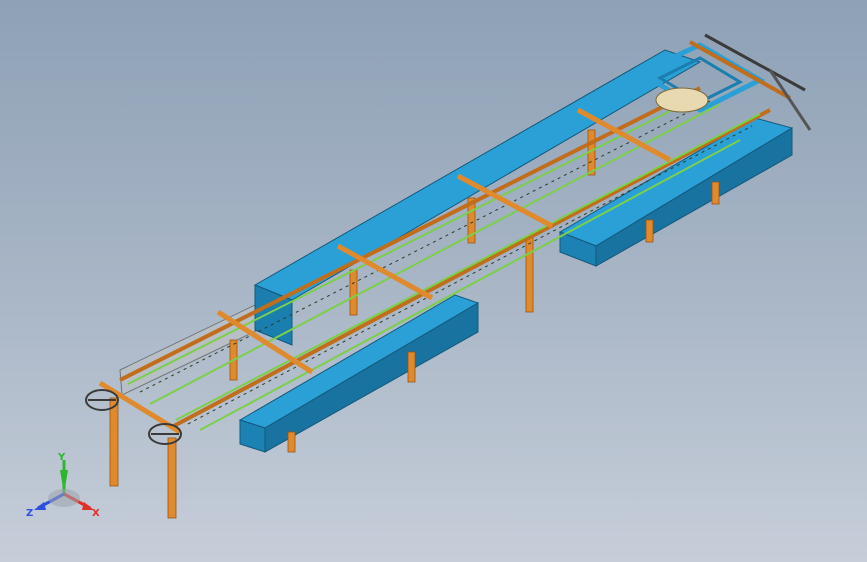 The image size is (867, 562). I want to click on y-axis-label: Y, so click(61, 457).